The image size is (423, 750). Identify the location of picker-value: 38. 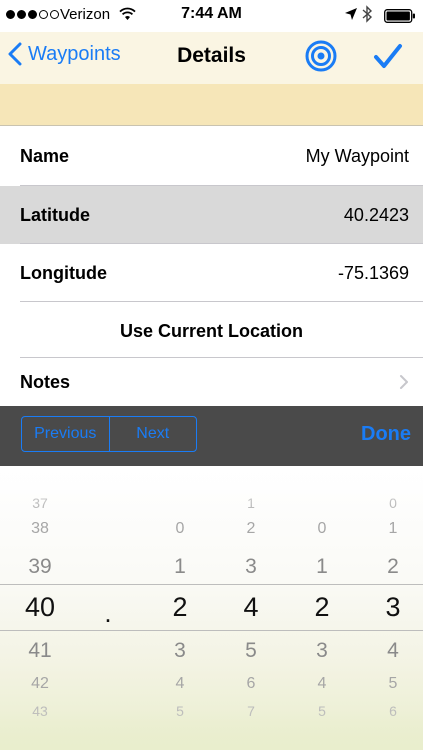
(40, 528).